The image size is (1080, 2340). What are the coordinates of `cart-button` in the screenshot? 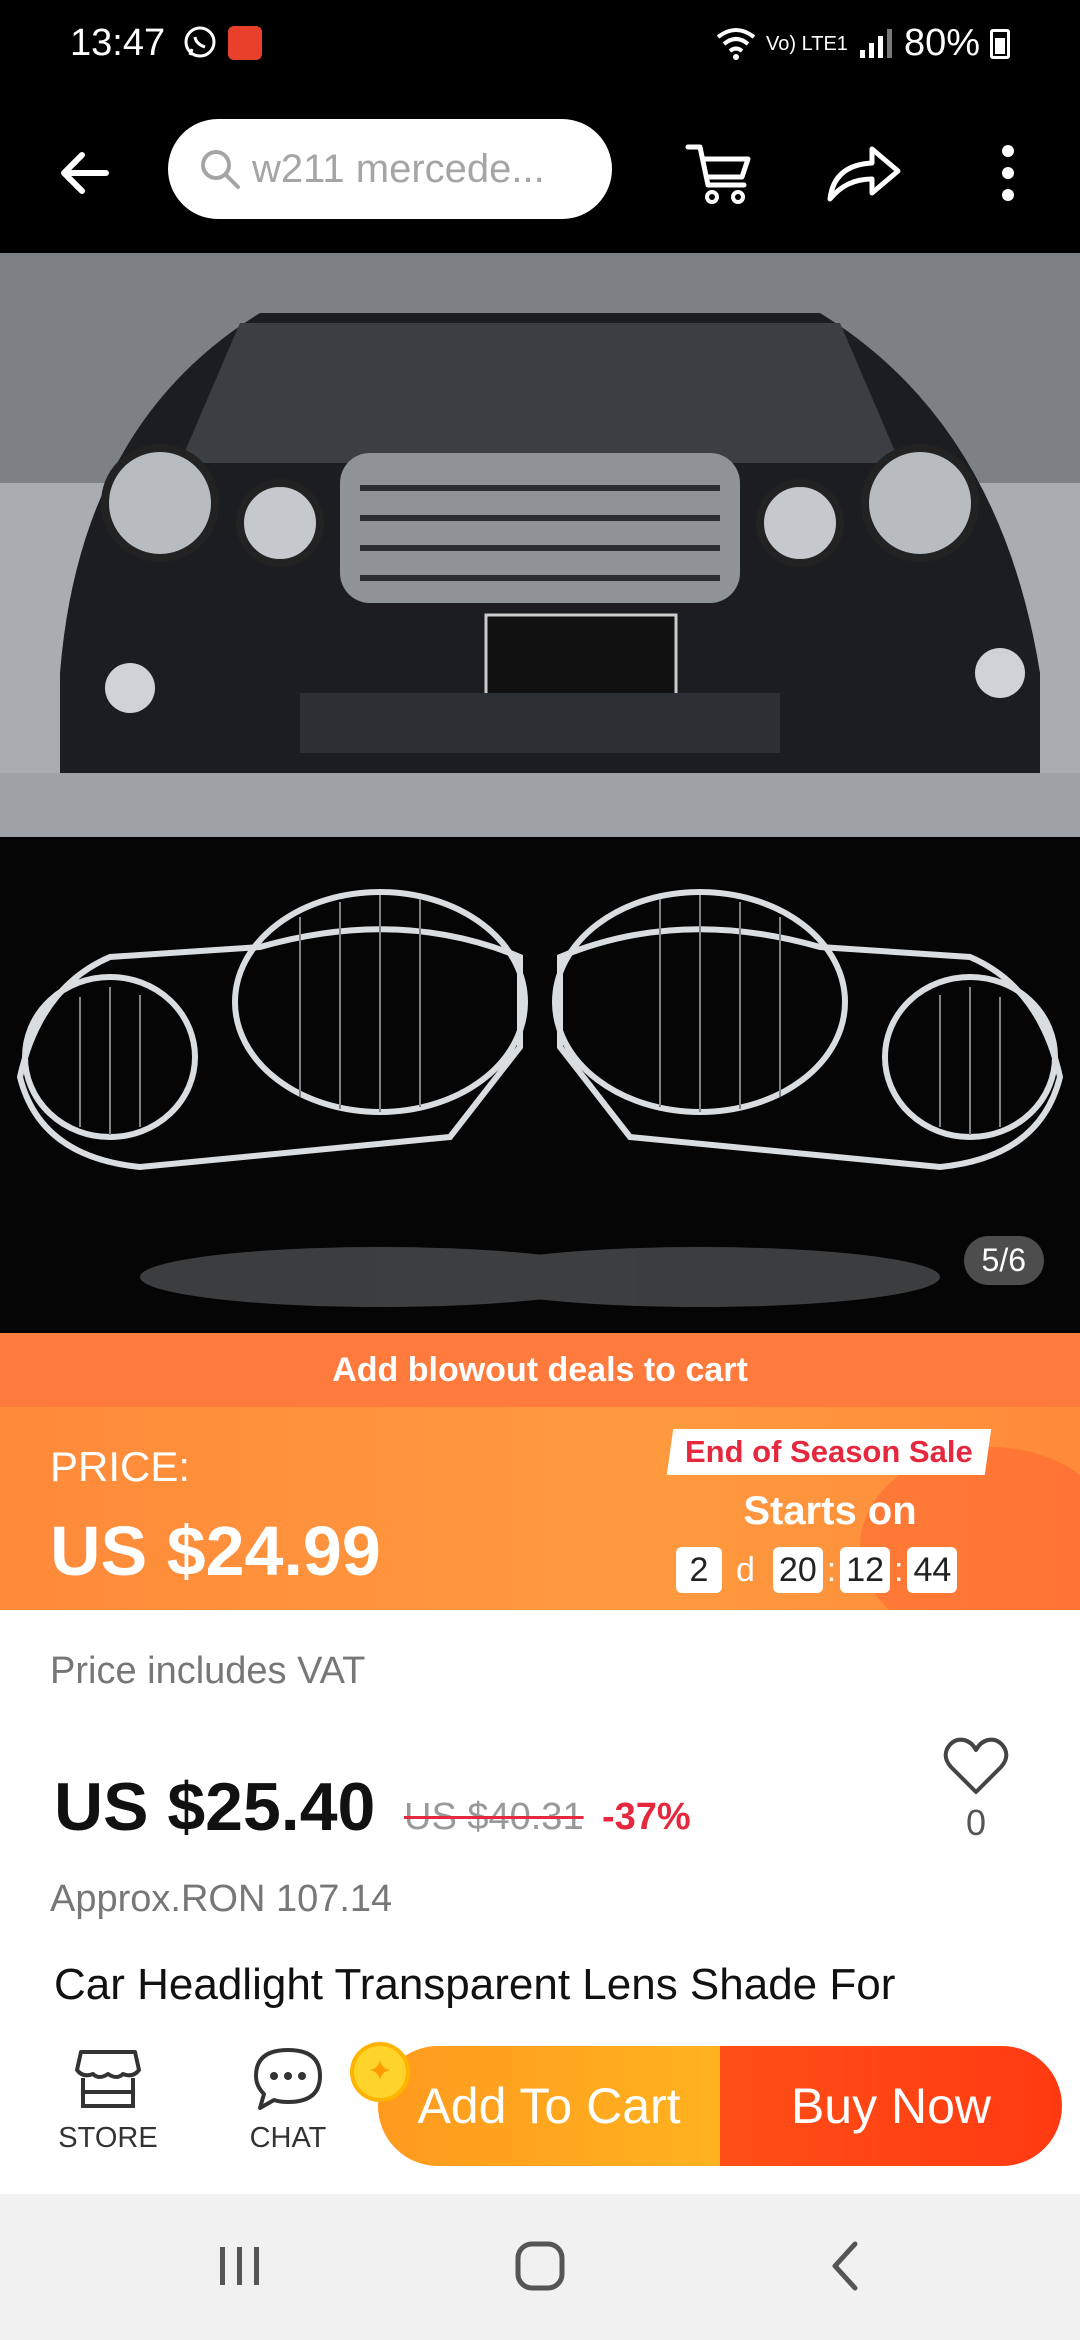 It's located at (720, 173).